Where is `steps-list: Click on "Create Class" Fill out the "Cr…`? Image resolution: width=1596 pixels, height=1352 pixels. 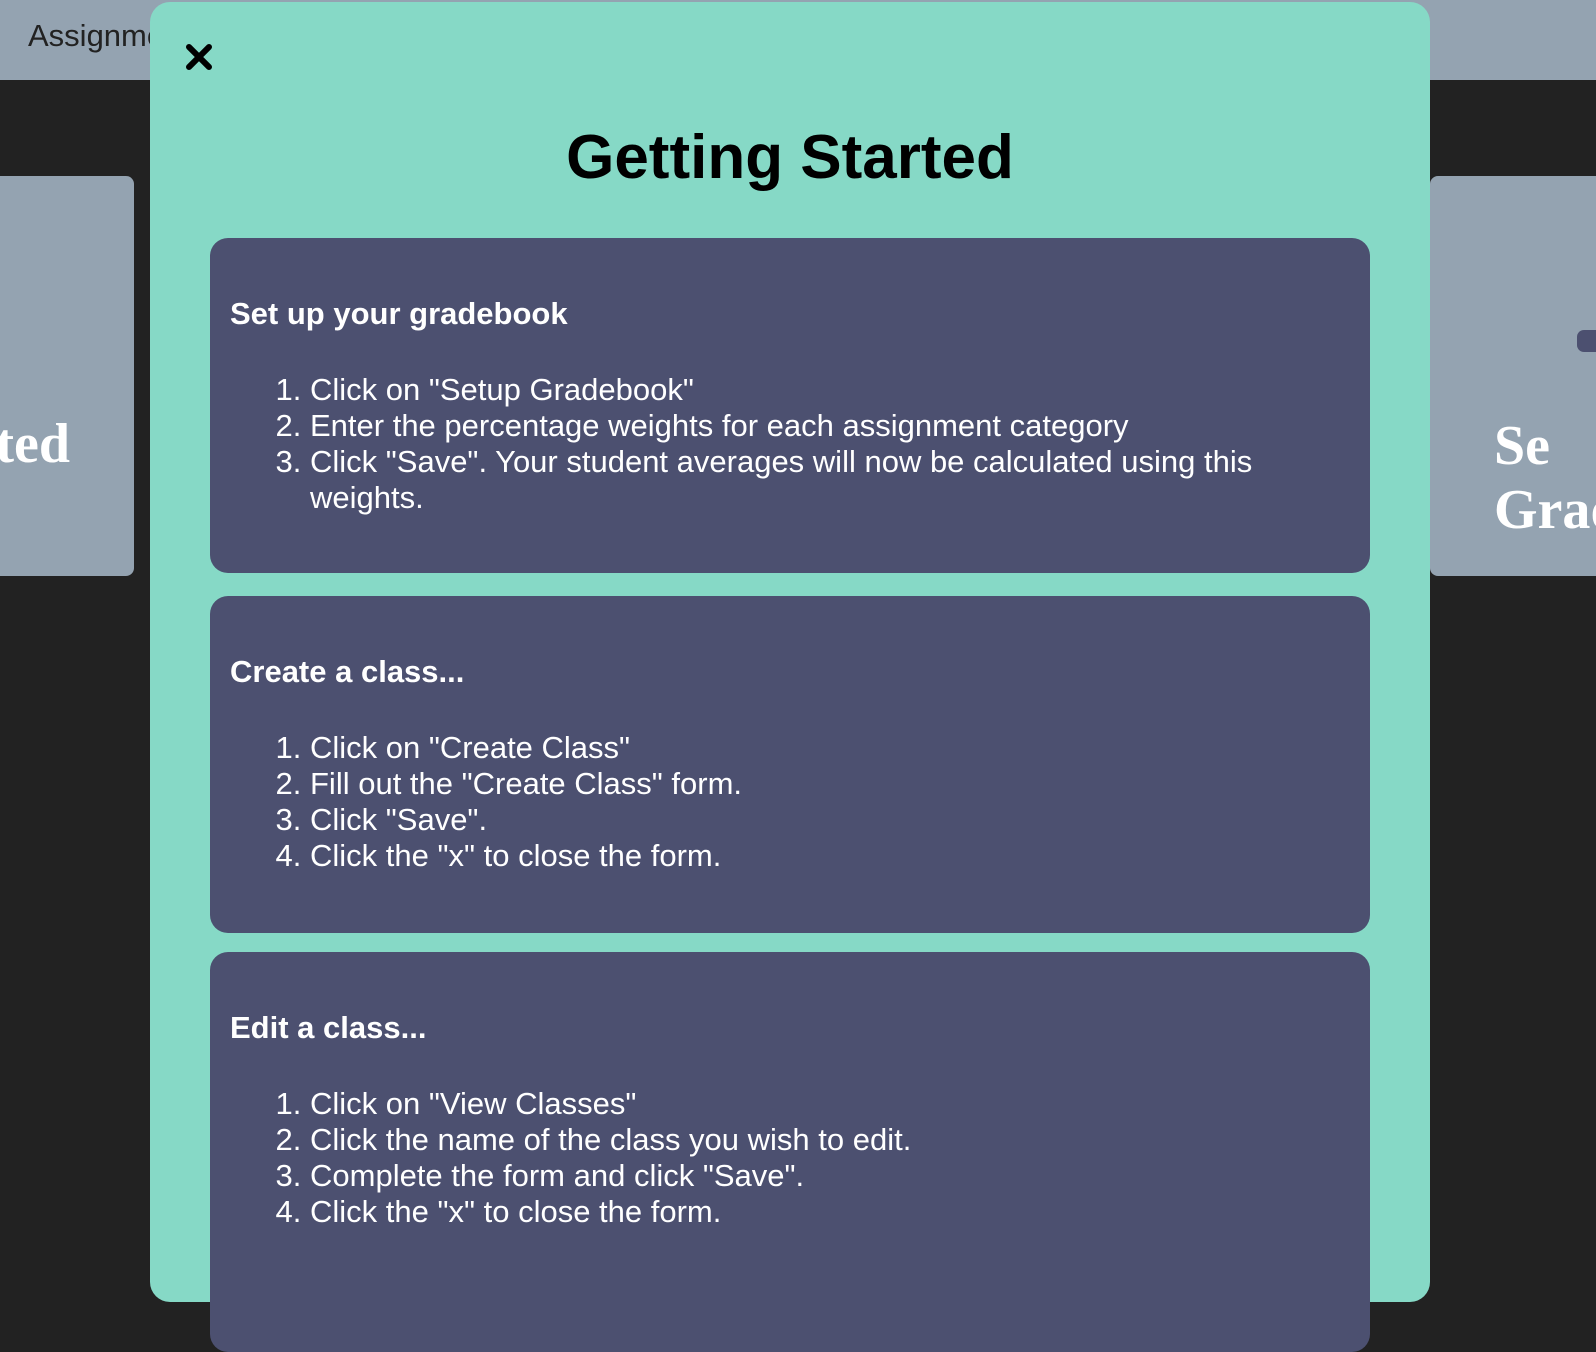 steps-list: Click on "Create Class" Fill out the "Cr… is located at coordinates (790, 802).